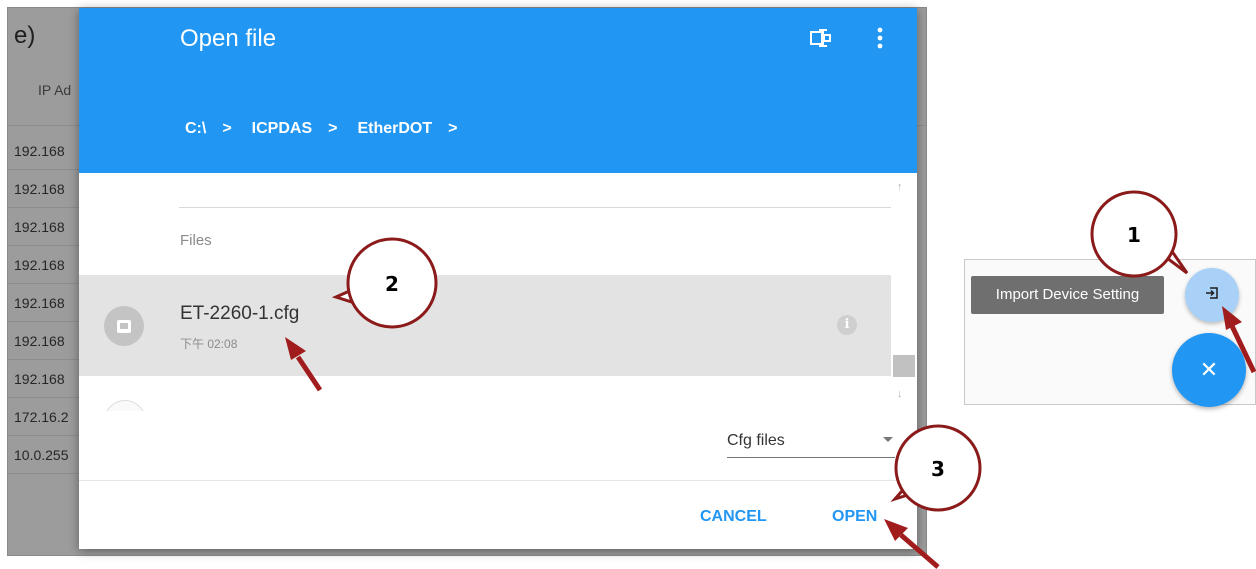 The image size is (1256, 569). I want to click on callout-number: 3, so click(938, 469).